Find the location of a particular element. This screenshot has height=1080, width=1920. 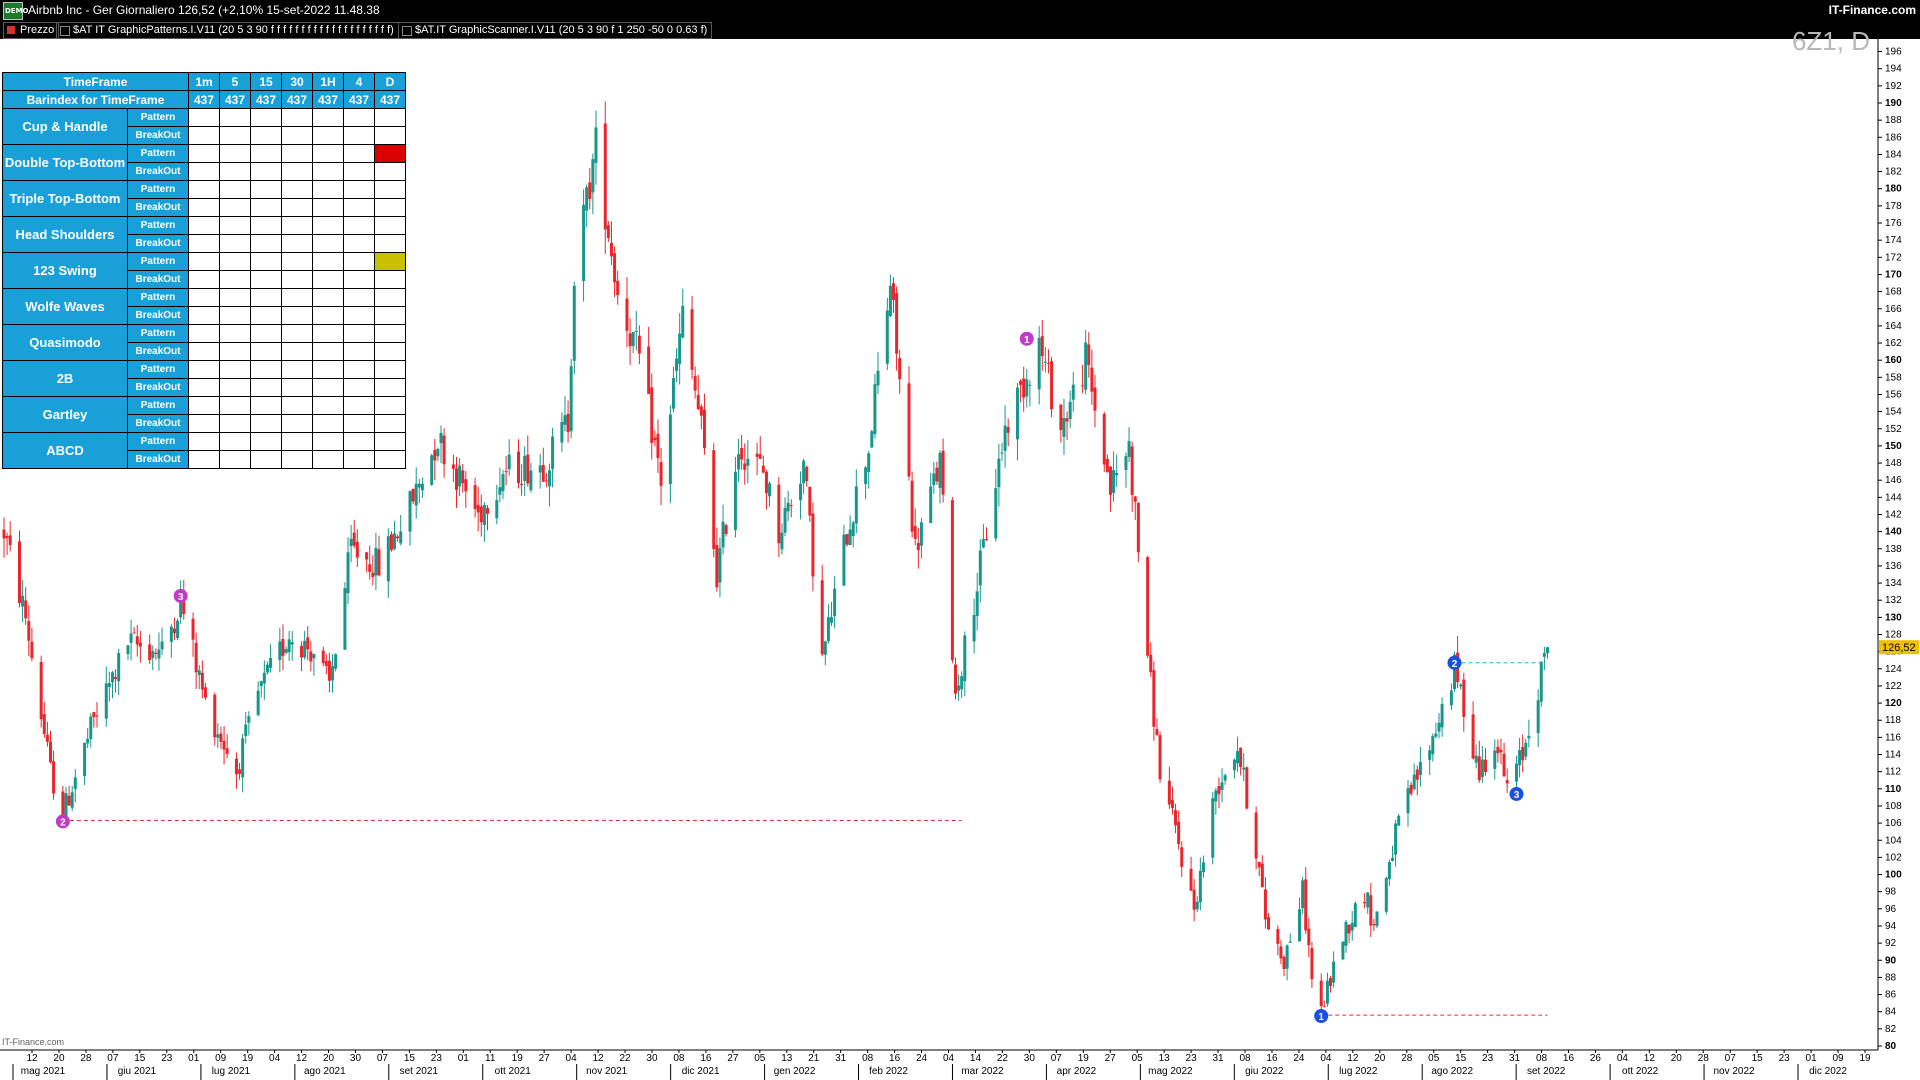

time-axis-month-label: dic 2022 is located at coordinates (1828, 1071).